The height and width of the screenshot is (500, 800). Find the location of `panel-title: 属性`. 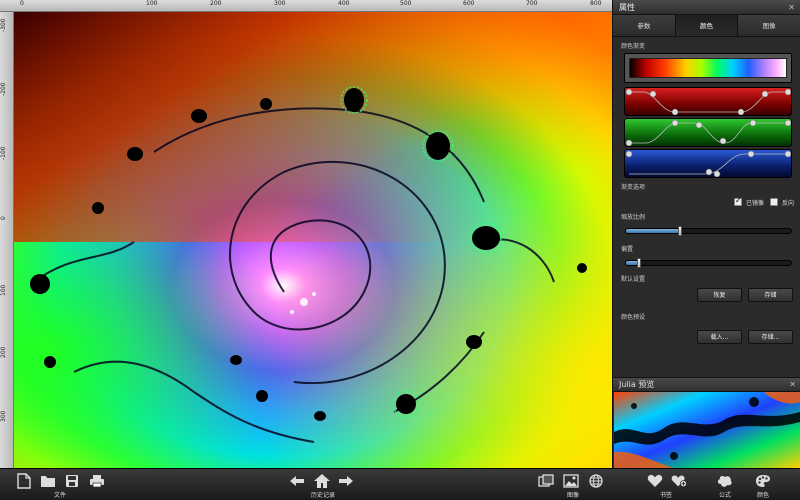

panel-title: 属性 is located at coordinates (627, 7).